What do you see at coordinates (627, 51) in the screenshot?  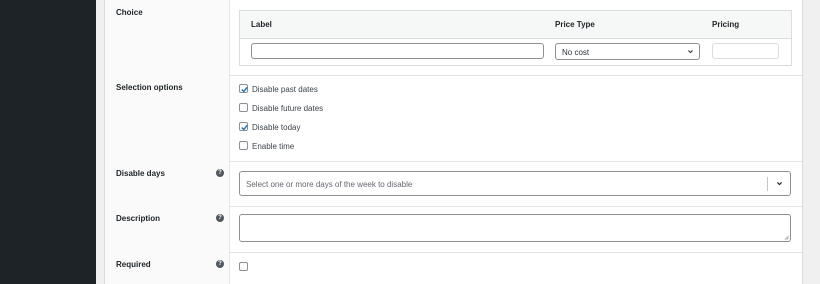 I see `price-type-select: No cost` at bounding box center [627, 51].